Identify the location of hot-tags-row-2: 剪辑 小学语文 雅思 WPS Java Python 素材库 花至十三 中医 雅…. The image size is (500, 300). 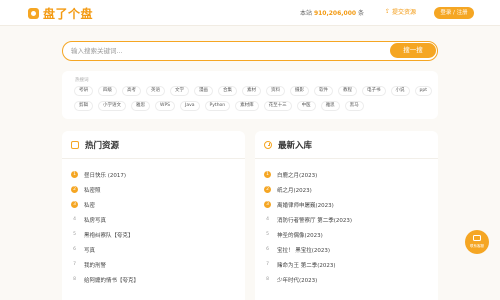
(219, 106).